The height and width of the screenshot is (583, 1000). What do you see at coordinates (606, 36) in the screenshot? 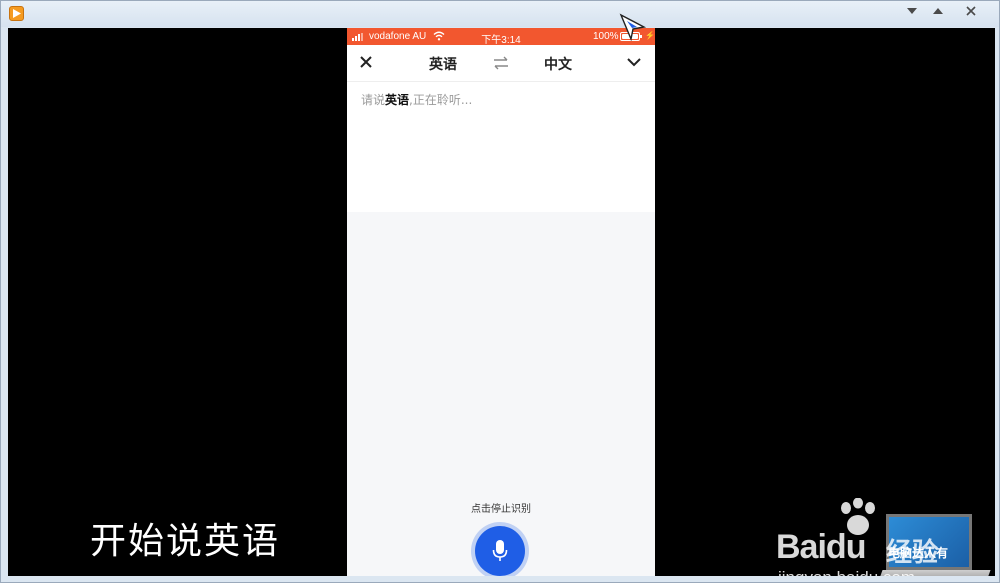
I see `battery-percent: 100%` at bounding box center [606, 36].